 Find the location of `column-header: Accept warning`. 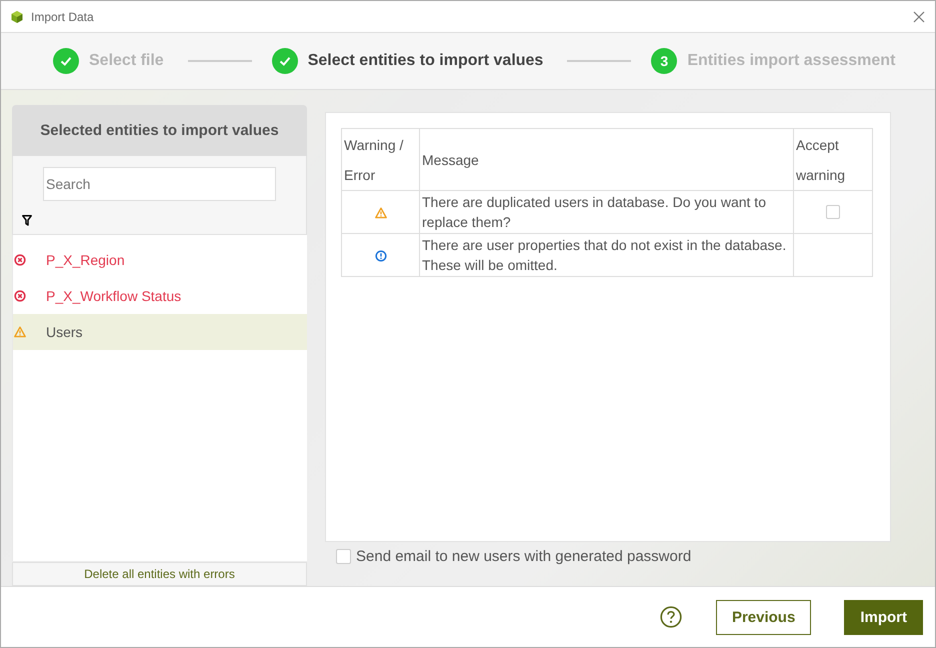

column-header: Accept warning is located at coordinates (833, 159).